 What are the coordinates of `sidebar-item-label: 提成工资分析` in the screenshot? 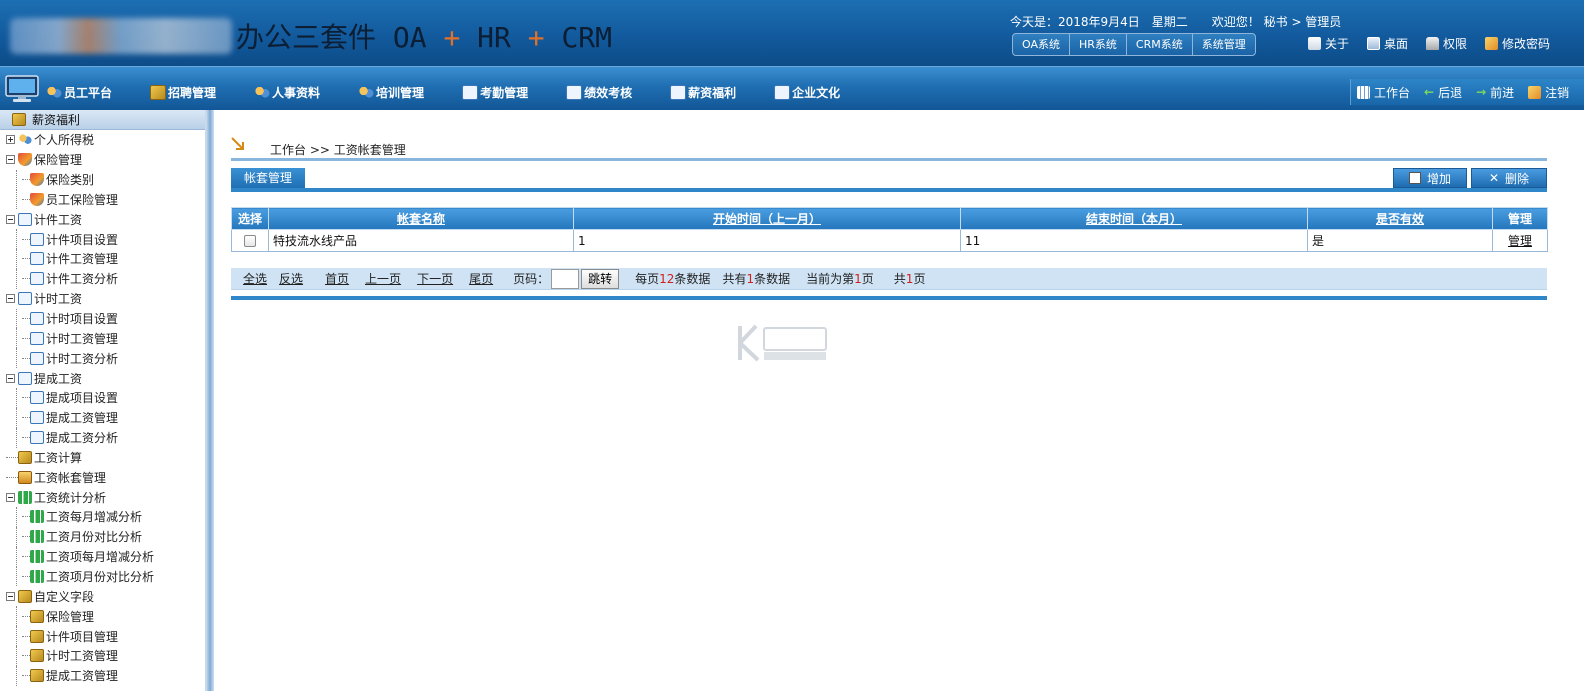 It's located at (82, 438).